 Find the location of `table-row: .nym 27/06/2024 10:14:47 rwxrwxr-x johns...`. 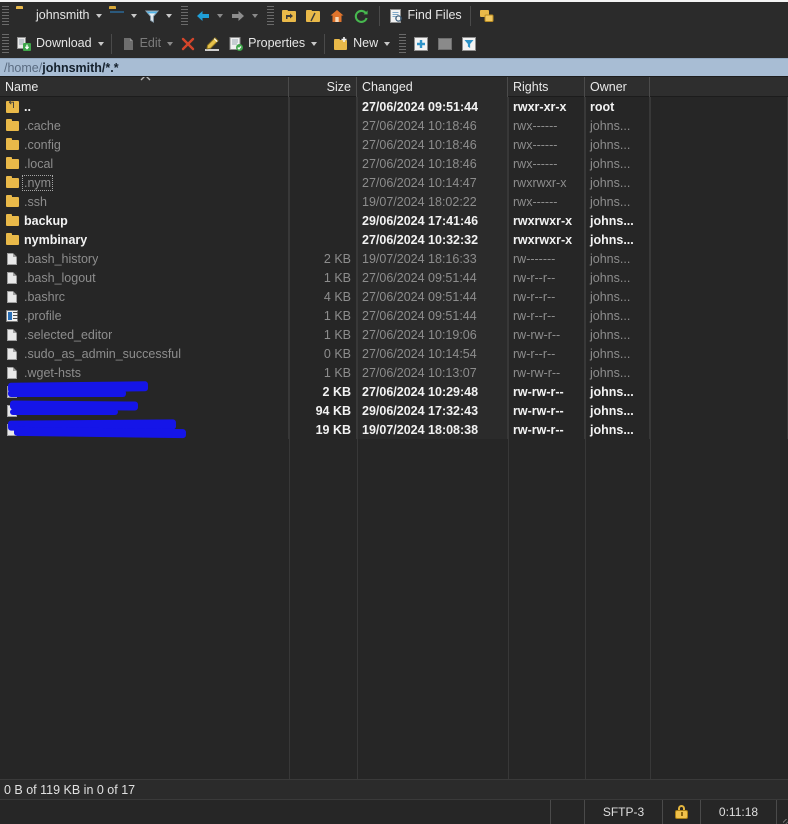

table-row: .nym 27/06/2024 10:14:47 rwxrwxr-x johns... is located at coordinates (394, 182).